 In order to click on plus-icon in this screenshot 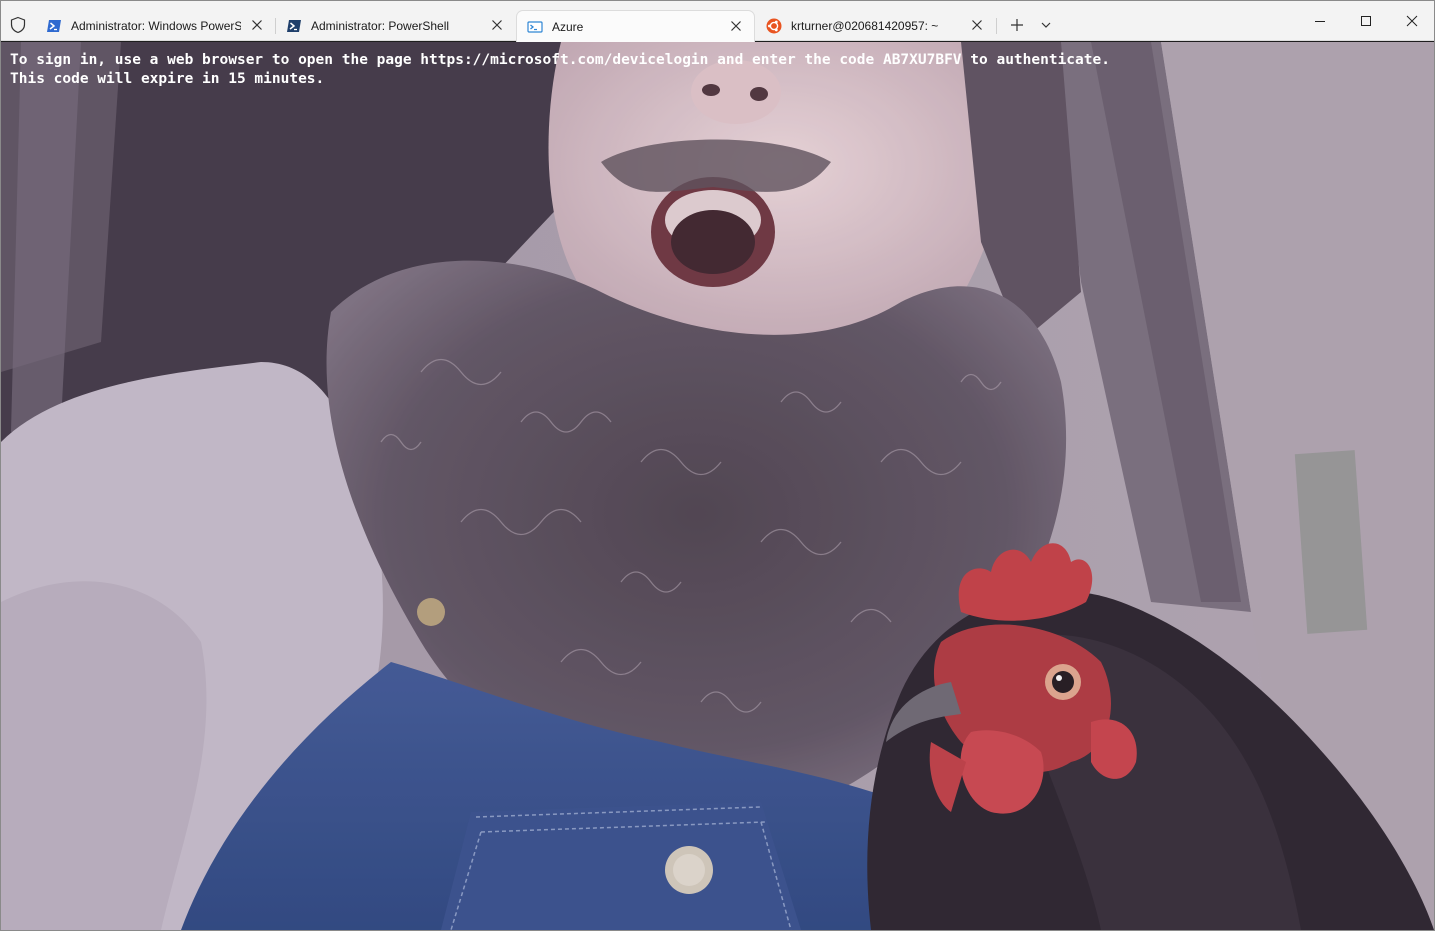, I will do `click(1017, 25)`.